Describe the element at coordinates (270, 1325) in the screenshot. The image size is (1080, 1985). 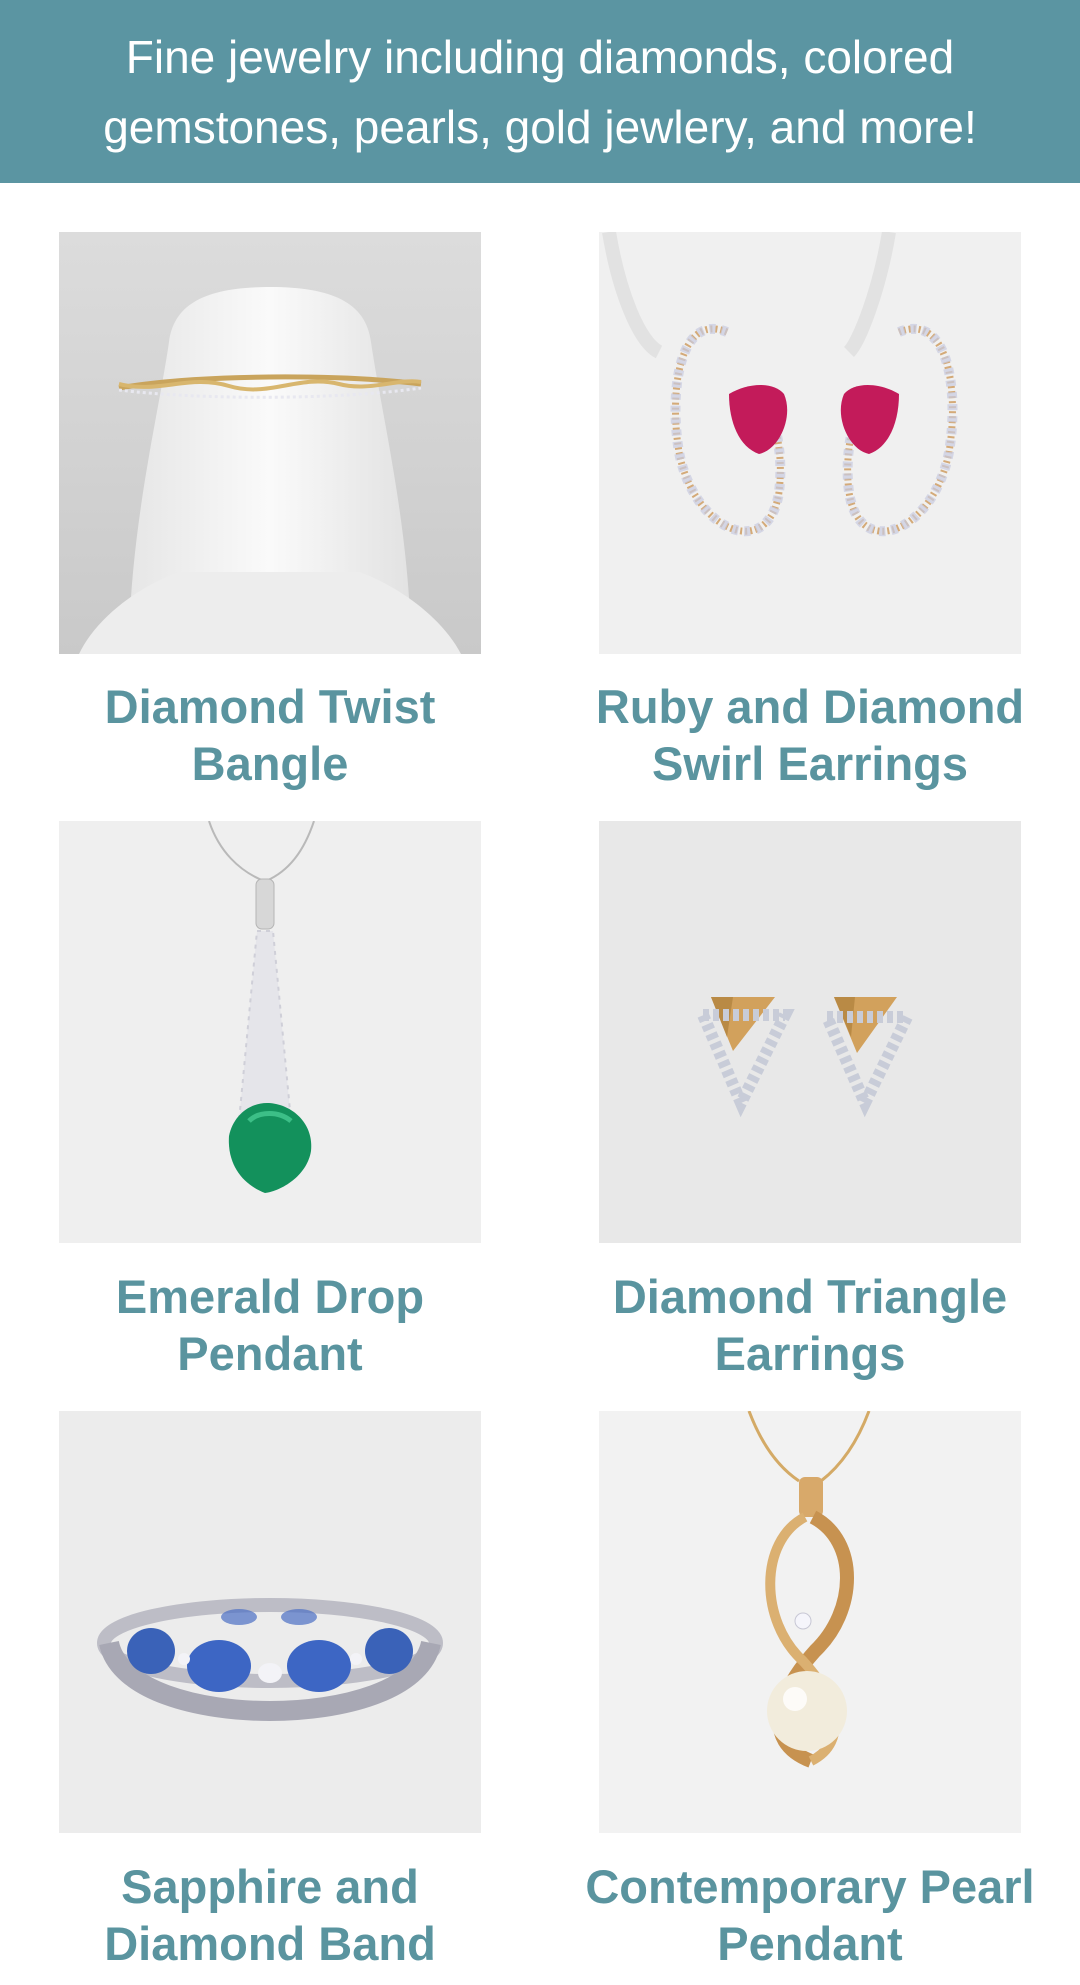
I see `product-title: Emerald Drop Pendant` at that location.